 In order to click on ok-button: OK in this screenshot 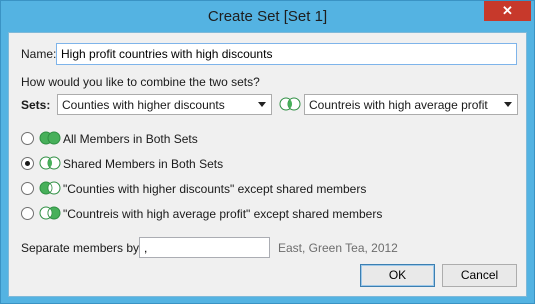, I will do `click(397, 275)`.